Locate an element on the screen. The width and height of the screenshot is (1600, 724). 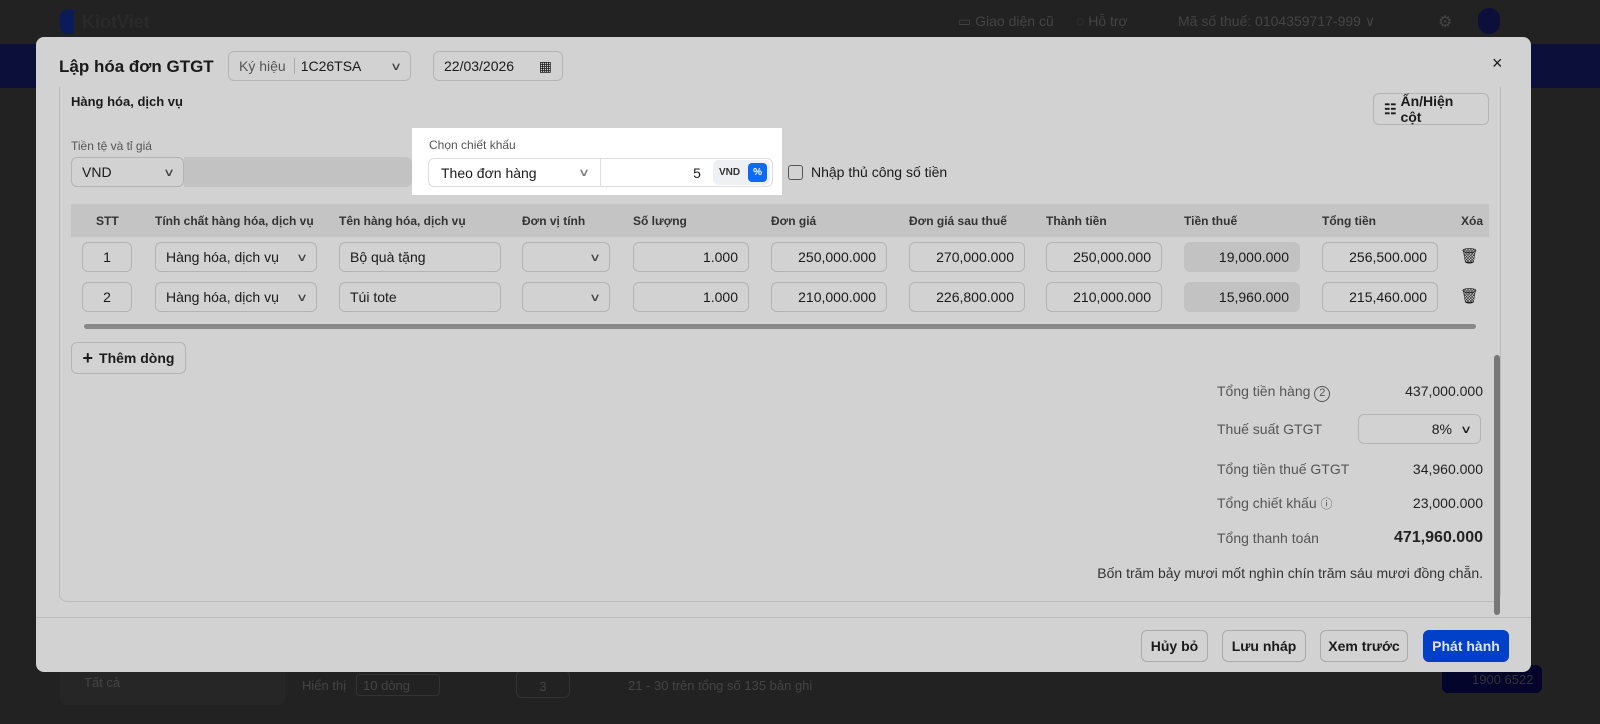
total-field: 215,460.000 is located at coordinates (1380, 297).